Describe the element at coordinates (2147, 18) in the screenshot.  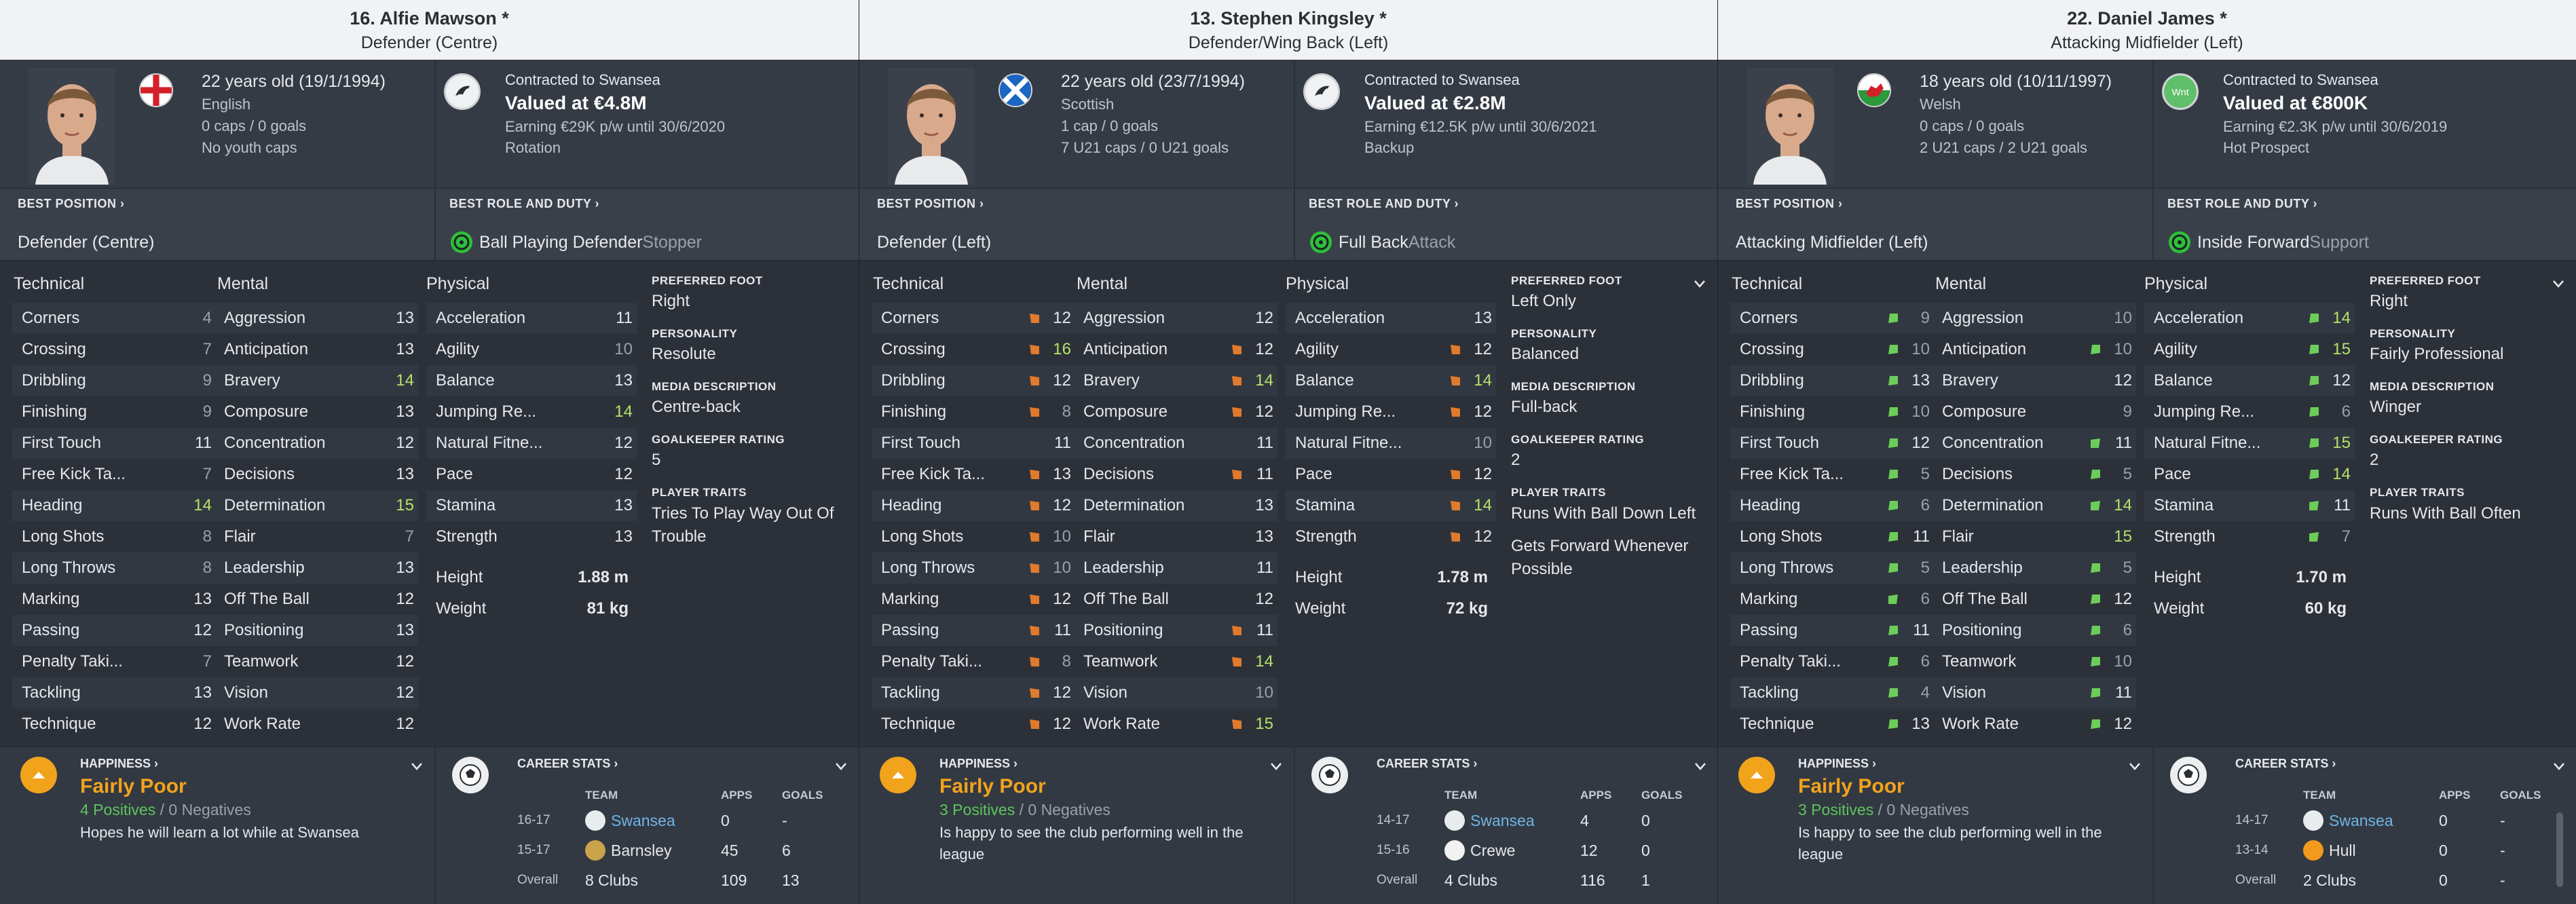
I see `player-name: 22. Daniel James *` at that location.